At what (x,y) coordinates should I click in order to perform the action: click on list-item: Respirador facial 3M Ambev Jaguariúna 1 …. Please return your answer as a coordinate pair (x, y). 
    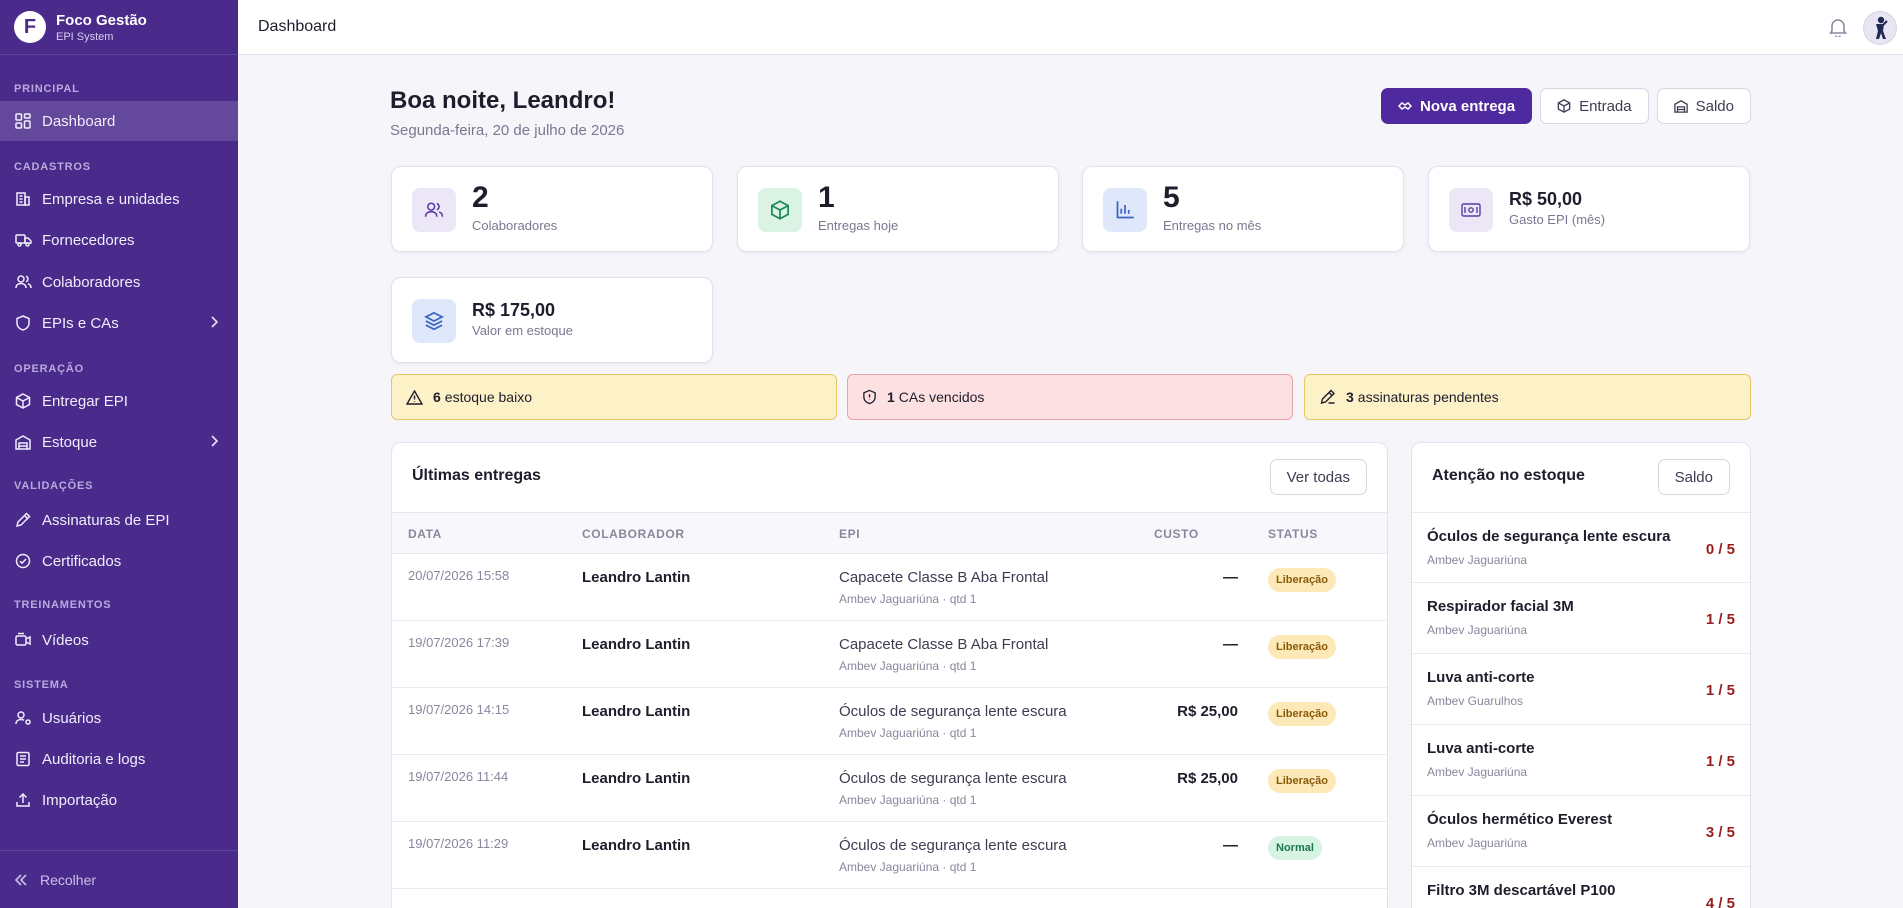
    Looking at the image, I should click on (1581, 618).